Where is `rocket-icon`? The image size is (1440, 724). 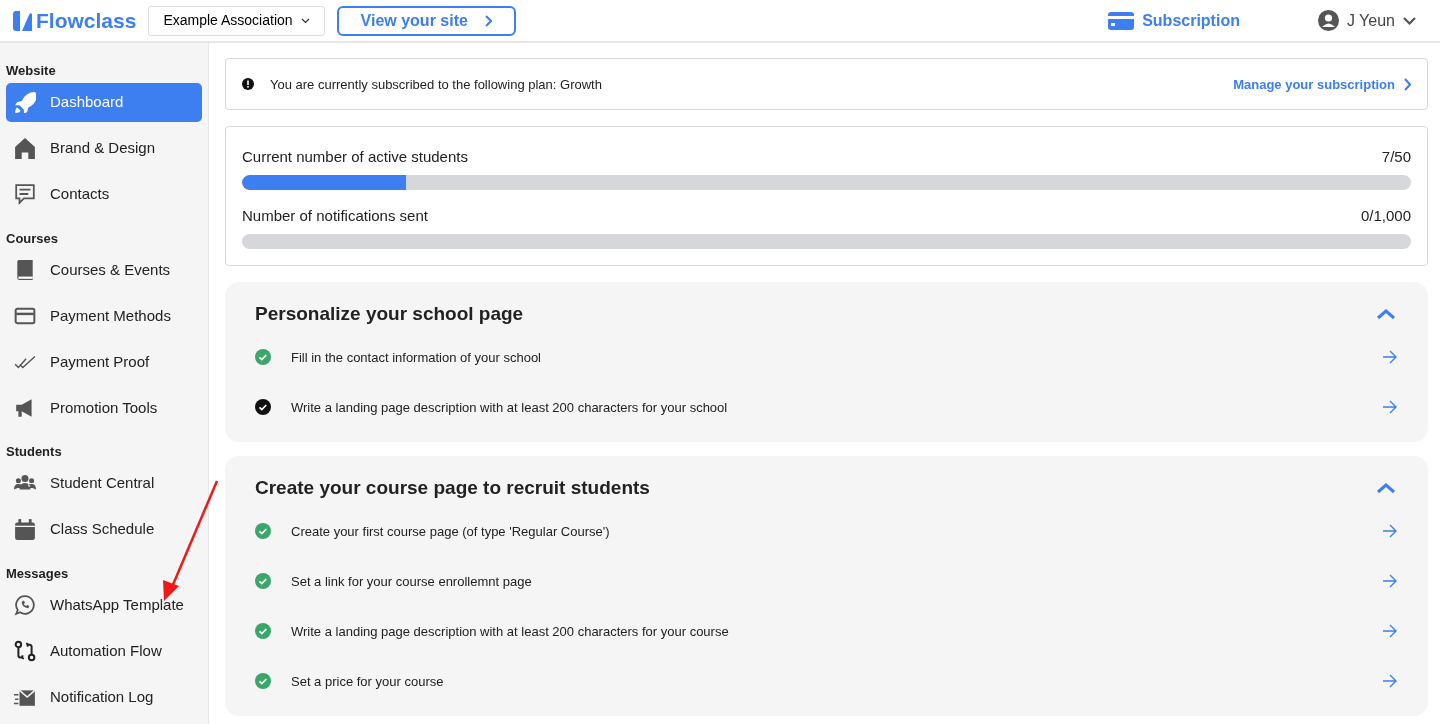
rocket-icon is located at coordinates (25, 102).